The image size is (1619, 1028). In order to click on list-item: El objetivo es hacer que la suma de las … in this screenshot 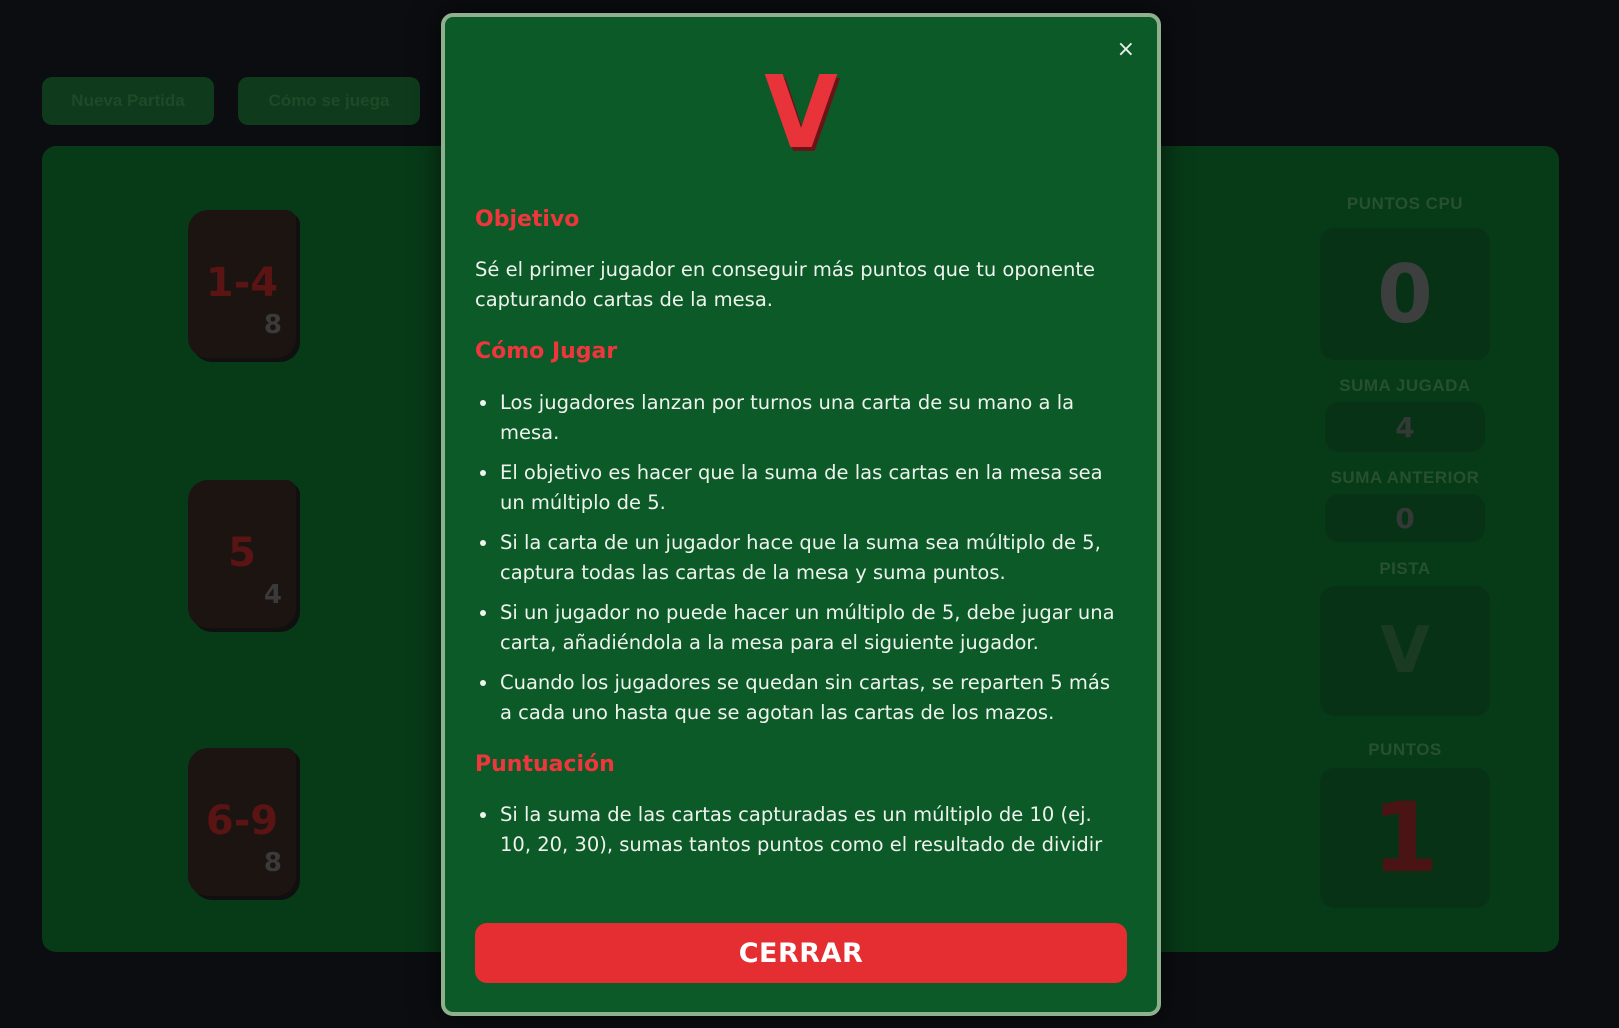, I will do `click(801, 488)`.